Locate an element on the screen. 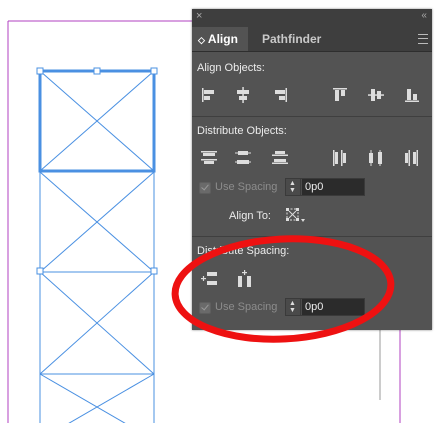 Image resolution: width=440 pixels, height=423 pixels. red-annotation-ellipse is located at coordinates (283, 289).